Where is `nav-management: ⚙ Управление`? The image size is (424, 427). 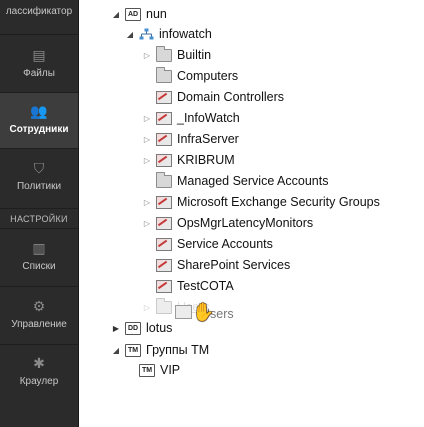
nav-management: ⚙ Управление is located at coordinates (39, 314).